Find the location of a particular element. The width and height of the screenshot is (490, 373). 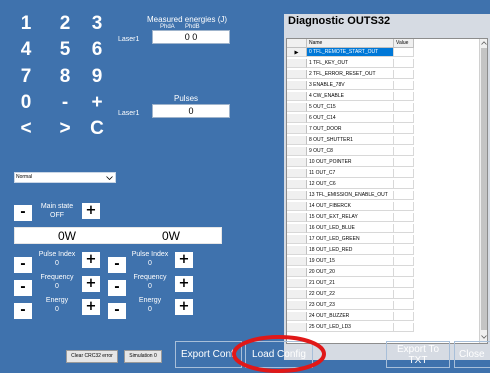

table-row: 17 OUT_LED_GREEN is located at coordinates (387, 239).